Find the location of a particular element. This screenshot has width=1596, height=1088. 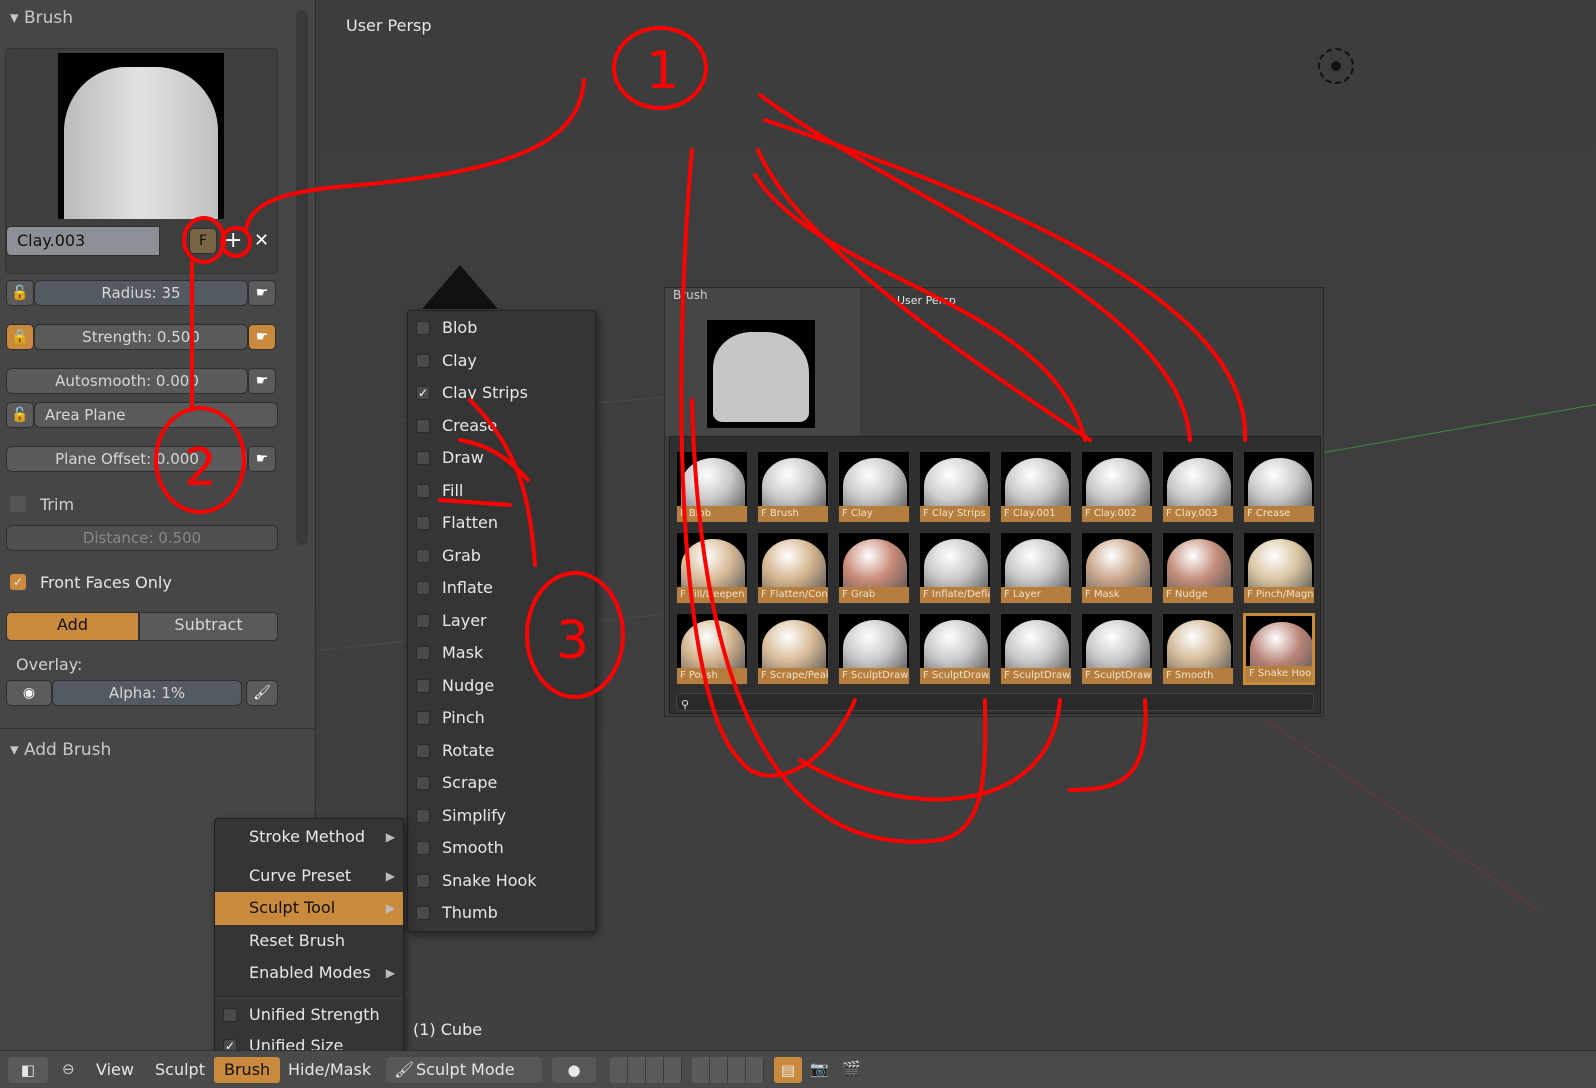

overlay-eye-icon: ◉ is located at coordinates (29, 693).